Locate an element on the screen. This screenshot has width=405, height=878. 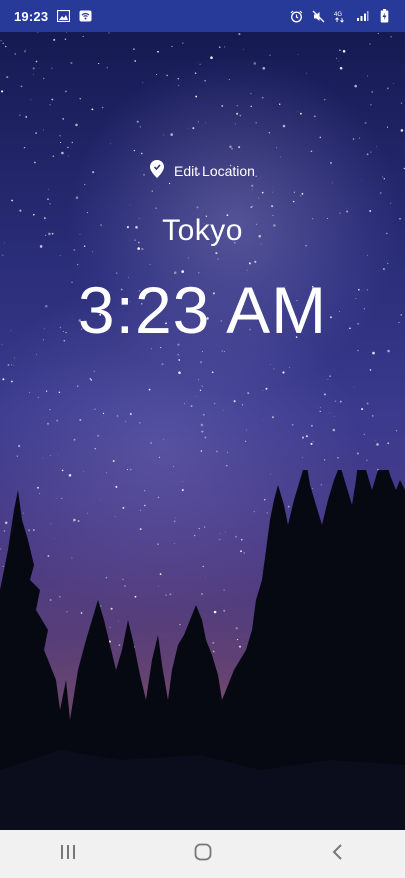
home-button is located at coordinates (203, 854).